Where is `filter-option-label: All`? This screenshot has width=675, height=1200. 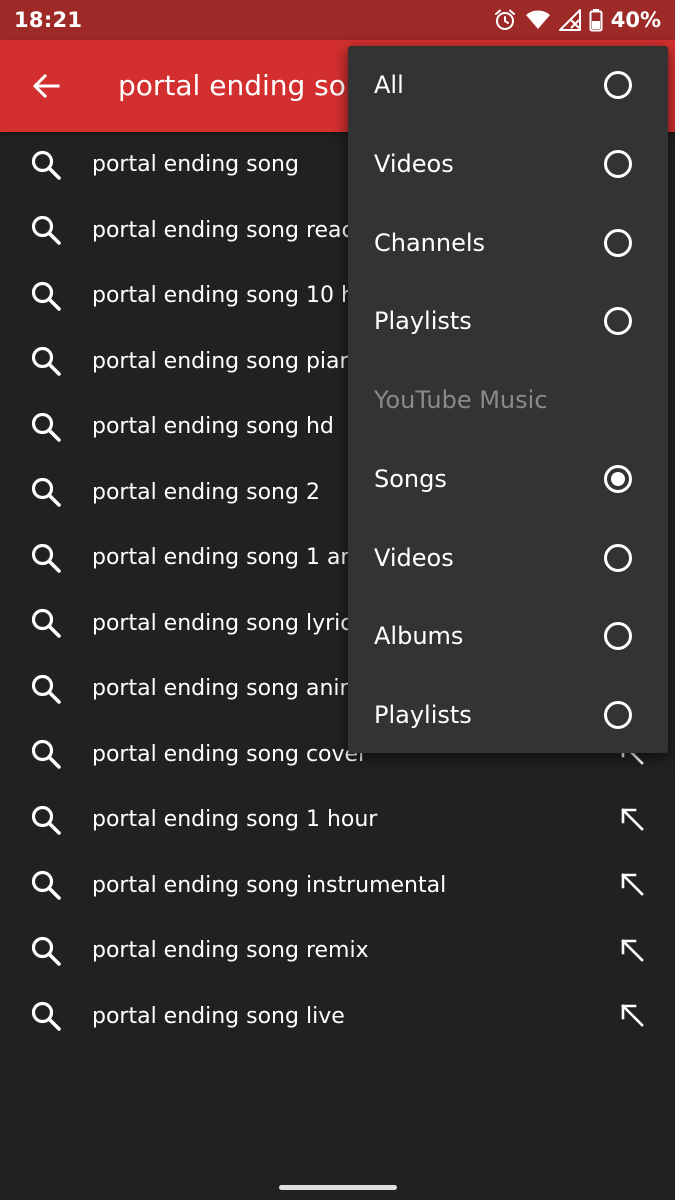
filter-option-label: All is located at coordinates (389, 85).